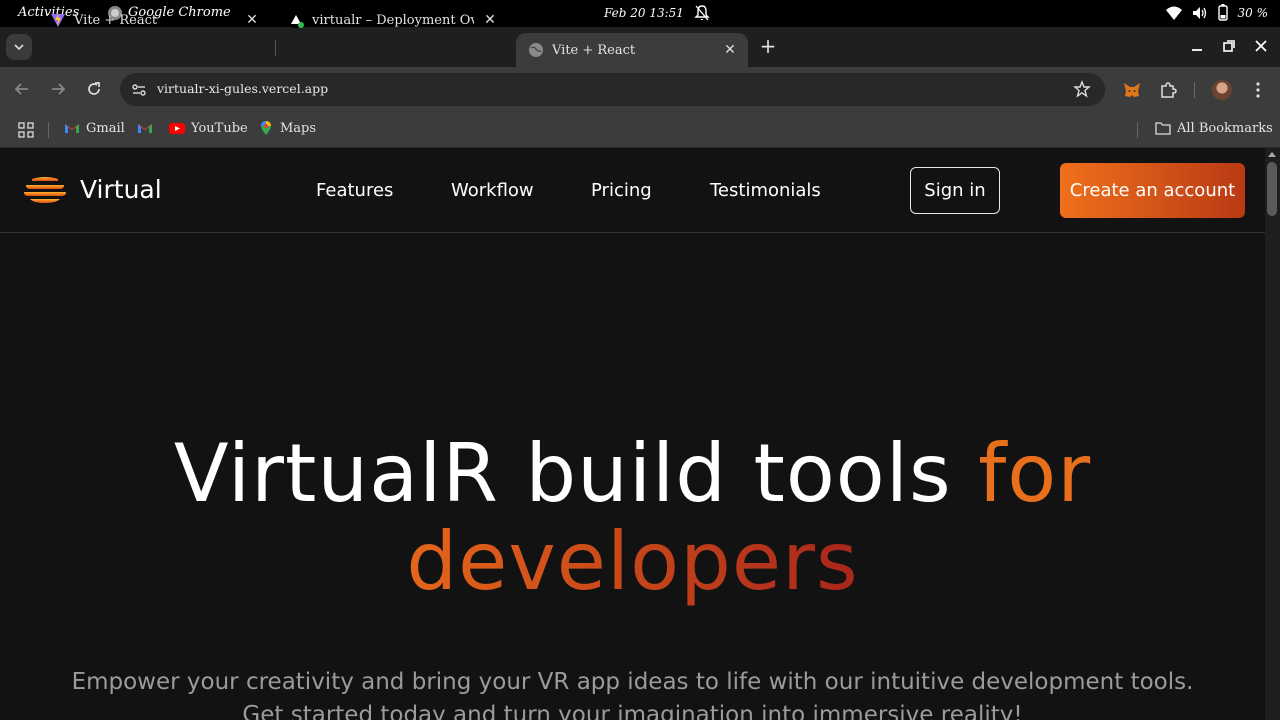 This screenshot has width=1280, height=720. I want to click on sign-in-button: Sign in, so click(955, 190).